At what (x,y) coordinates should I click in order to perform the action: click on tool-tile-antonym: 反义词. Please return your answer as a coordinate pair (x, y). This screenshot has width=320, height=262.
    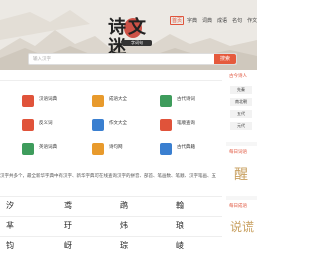
    Looking at the image, I should click on (52, 126).